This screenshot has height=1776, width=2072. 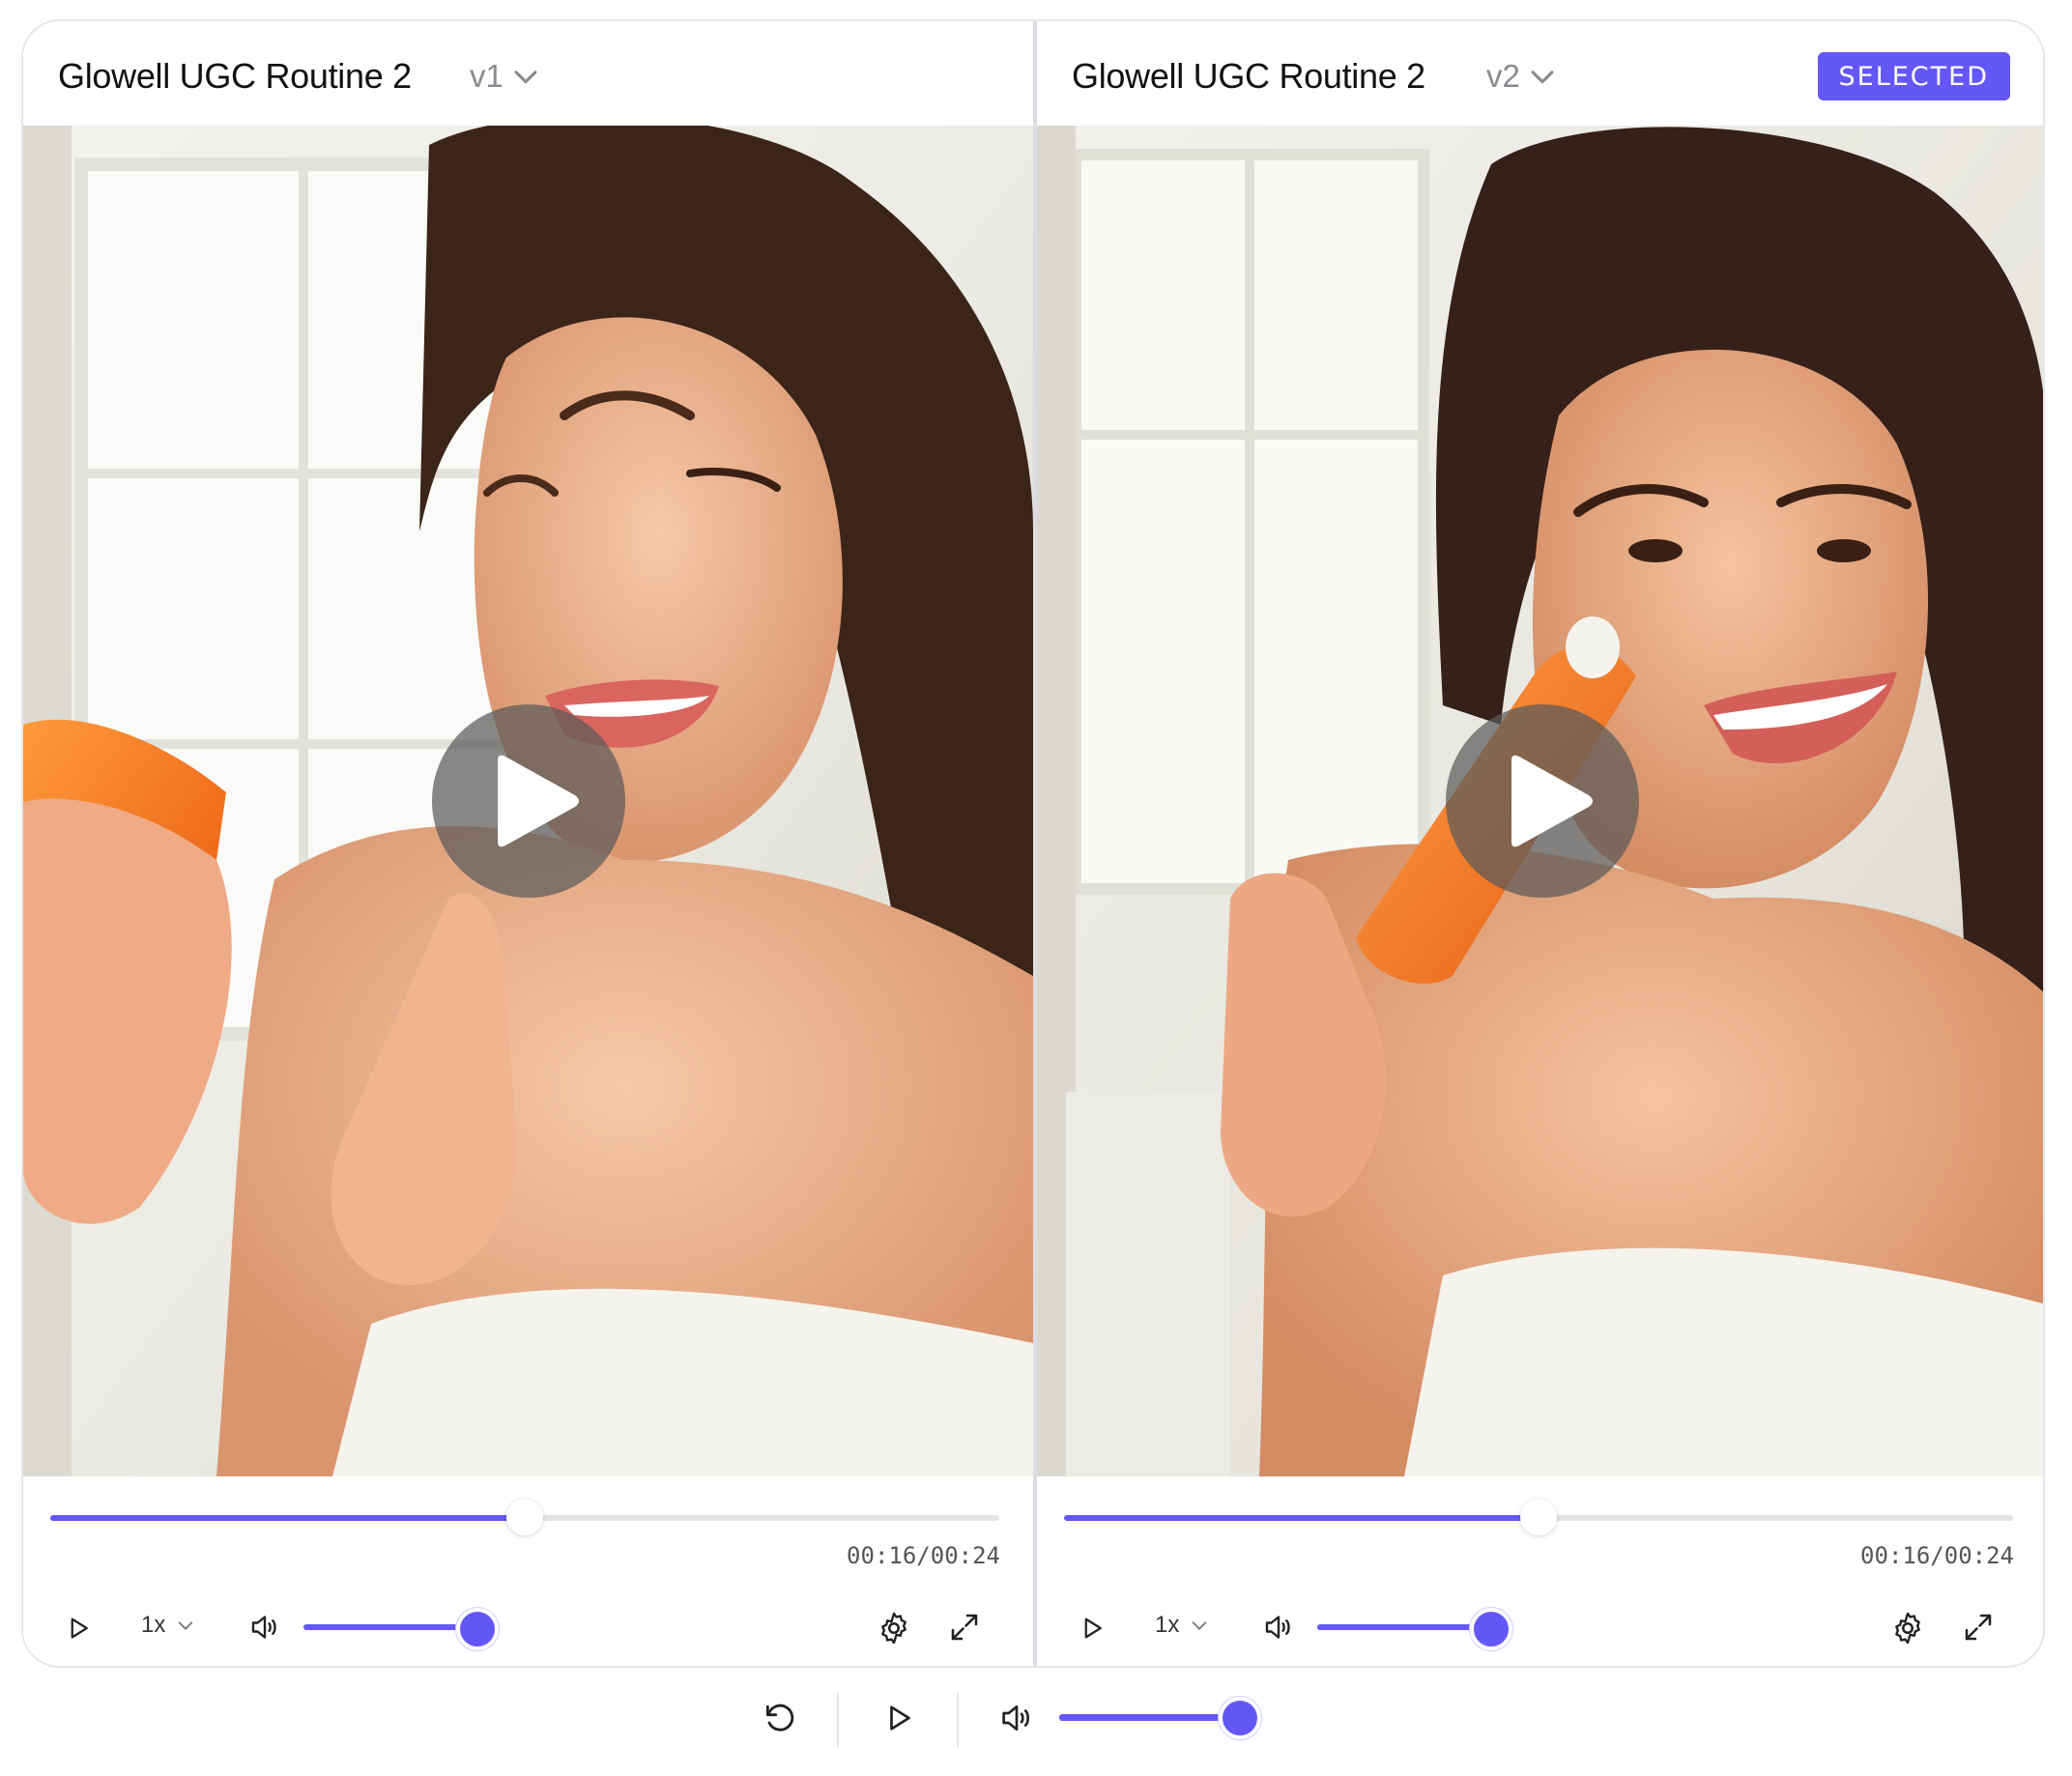 I want to click on panel-header: Glowell UGC Routine 2 v2 SELECTED, so click(x=1540, y=74).